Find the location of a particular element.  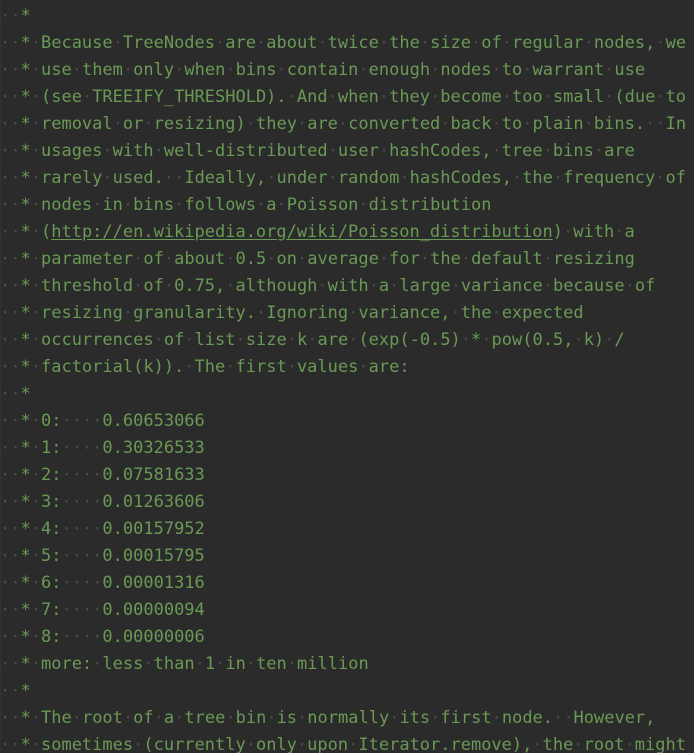

code-line: ··*·3:····0.01263606 is located at coordinates (347, 502).